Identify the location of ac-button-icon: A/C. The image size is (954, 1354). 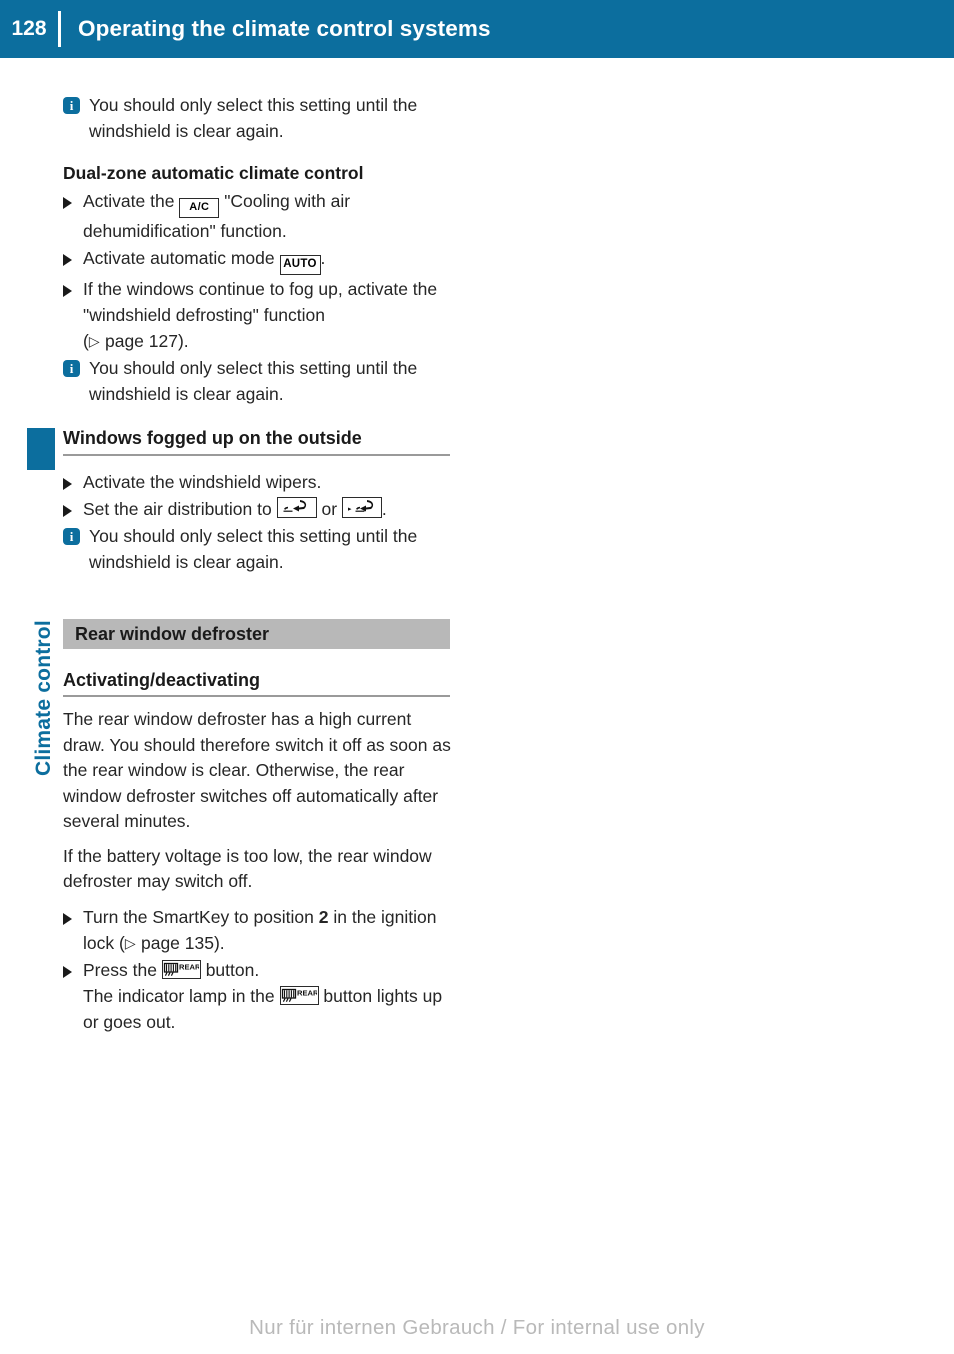
(199, 208).